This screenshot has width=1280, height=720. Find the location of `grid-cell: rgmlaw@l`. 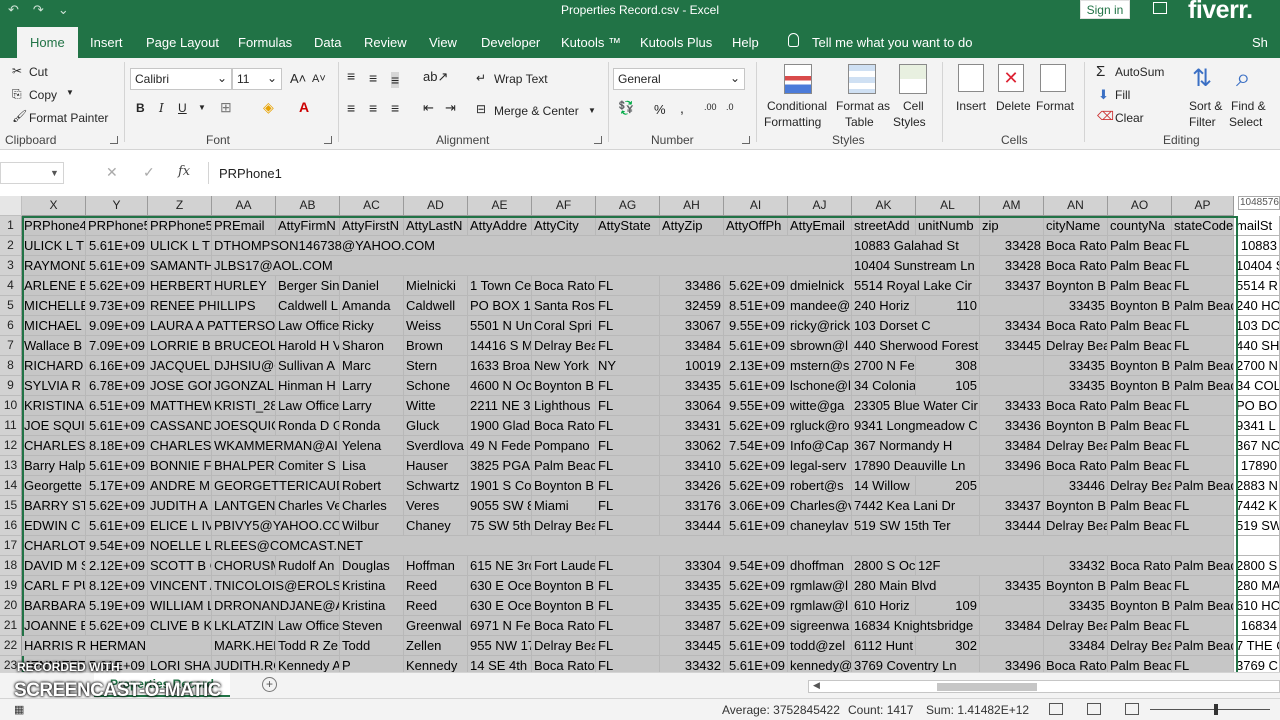

grid-cell: rgmlaw@l is located at coordinates (820, 586).